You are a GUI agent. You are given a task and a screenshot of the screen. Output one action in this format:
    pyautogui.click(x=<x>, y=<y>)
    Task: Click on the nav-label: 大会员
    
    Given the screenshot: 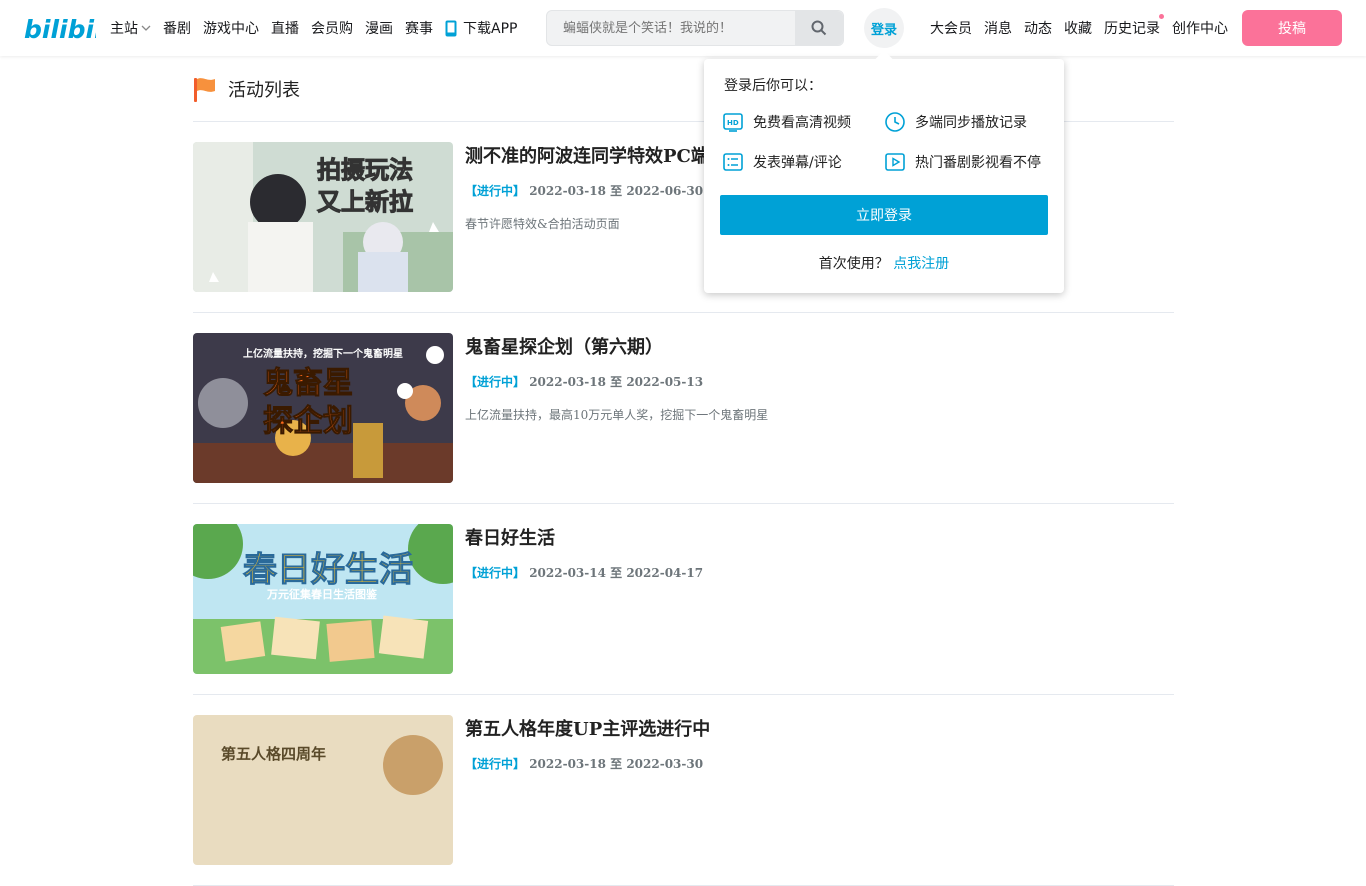 What is the action you would take?
    pyautogui.click(x=951, y=29)
    